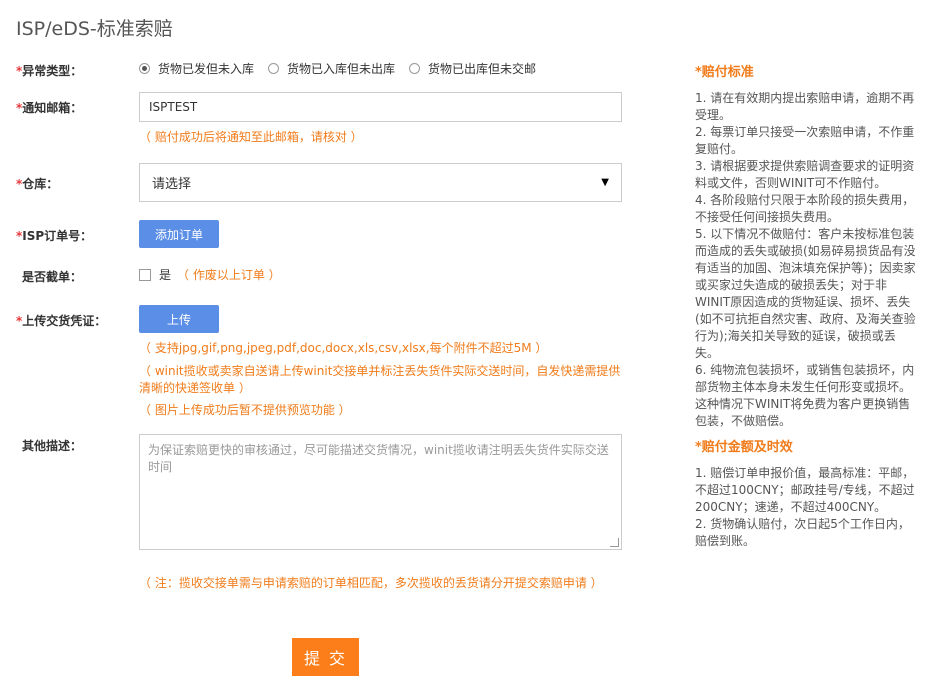  Describe the element at coordinates (195, 388) in the screenshot. I see `upload-proof-hint-line2: 清晰的快递签收单 ）` at that location.